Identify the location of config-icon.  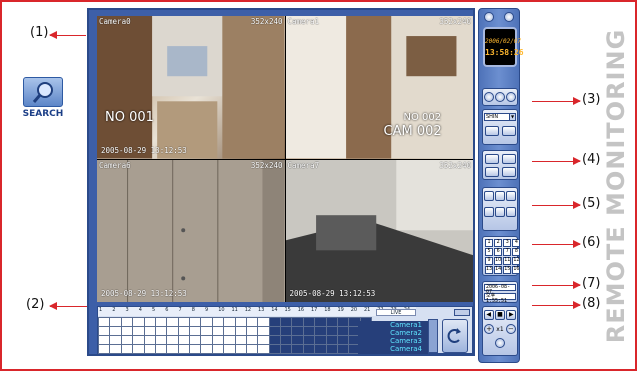
(511, 212).